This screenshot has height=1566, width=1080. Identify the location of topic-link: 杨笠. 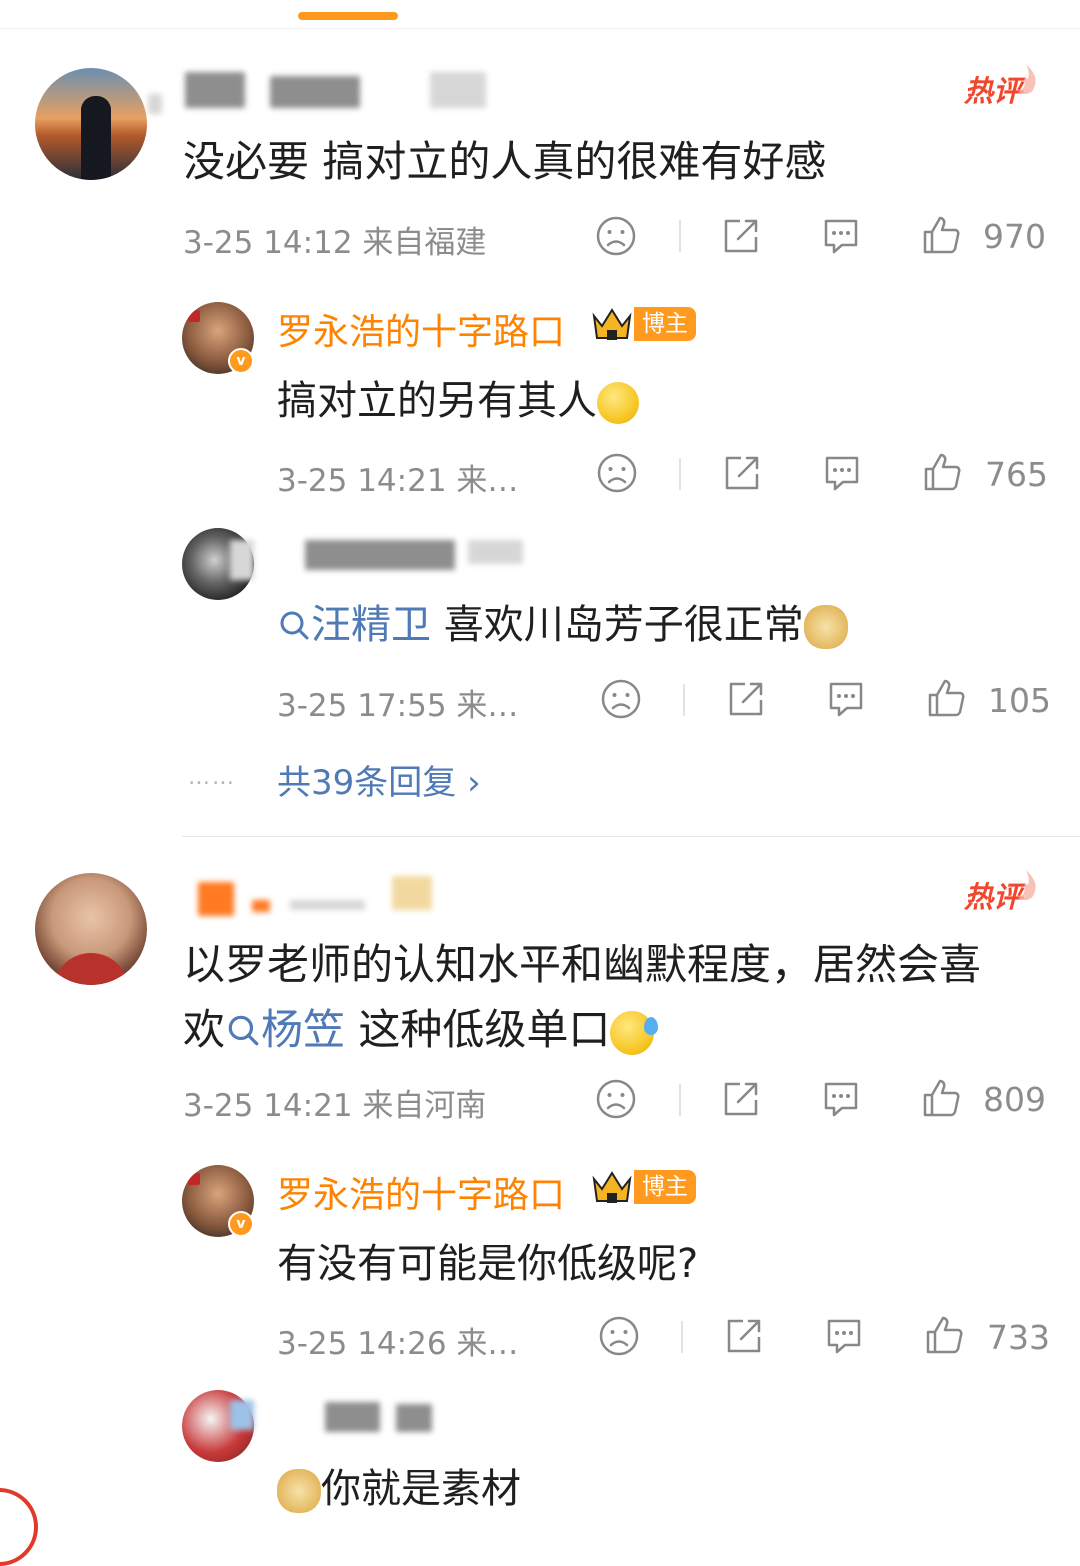
(285, 1029).